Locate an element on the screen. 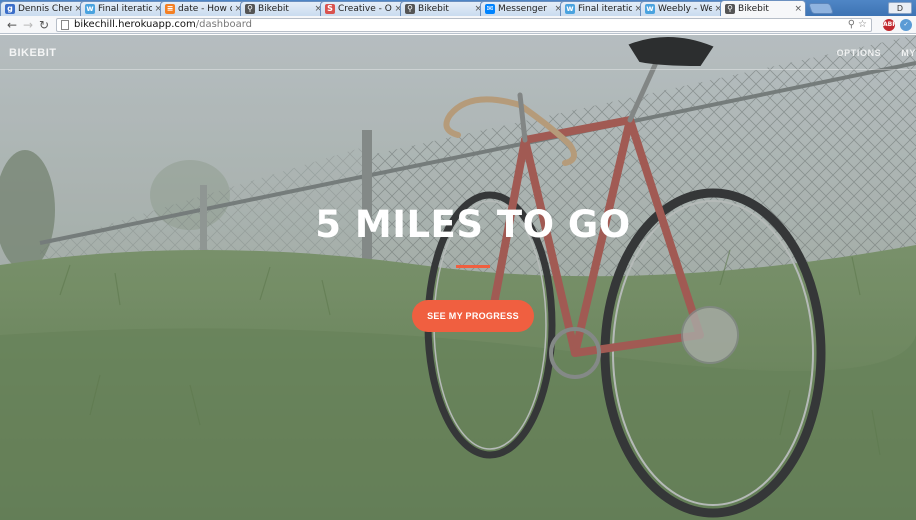  browser-tab: ≡ date - How d × is located at coordinates (203, 8).